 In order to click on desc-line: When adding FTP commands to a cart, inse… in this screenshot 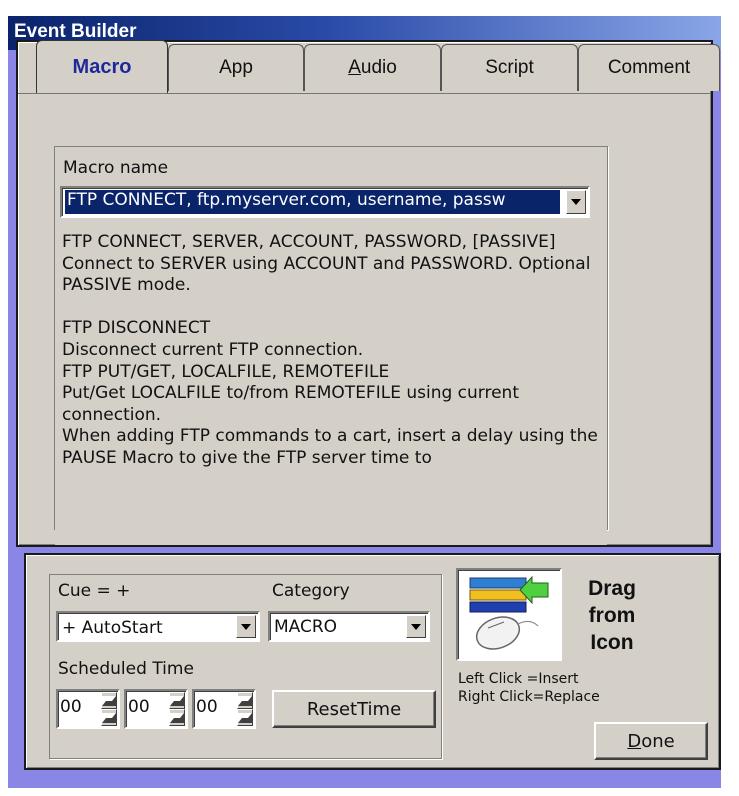, I will do `click(330, 447)`.